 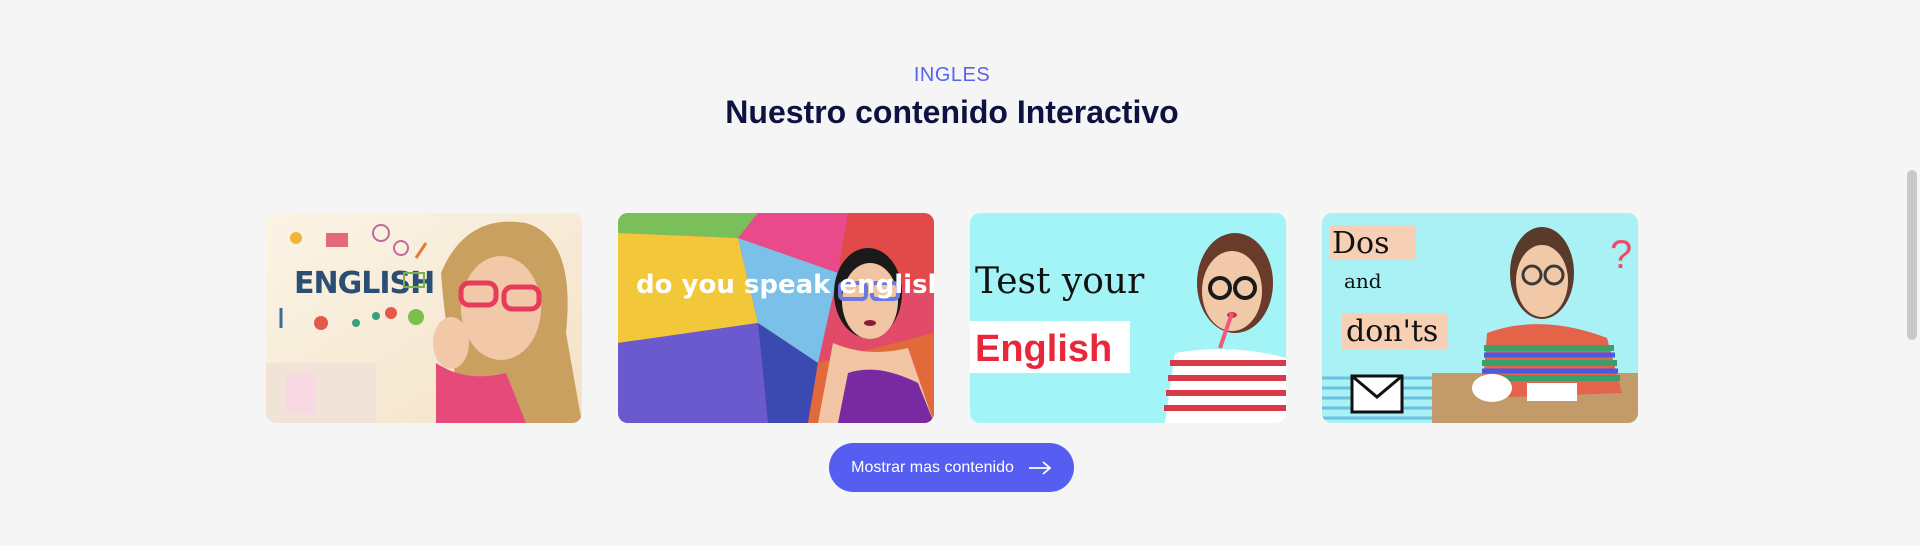 I want to click on dos-and-donts-thumbnail: Dos and don'ts ?, so click(x=1480, y=318).